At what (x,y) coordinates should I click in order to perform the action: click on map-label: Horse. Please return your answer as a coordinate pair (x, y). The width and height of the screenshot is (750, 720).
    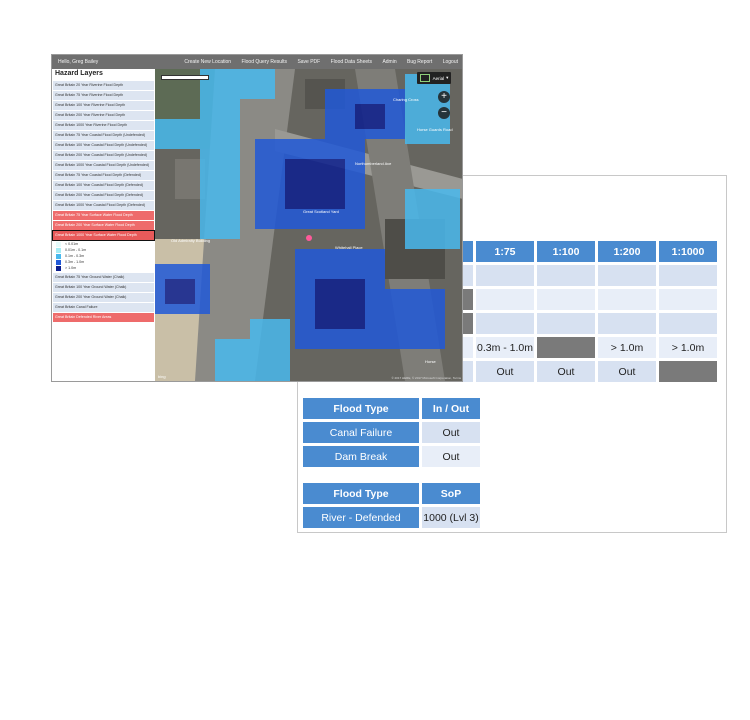
    Looking at the image, I should click on (430, 361).